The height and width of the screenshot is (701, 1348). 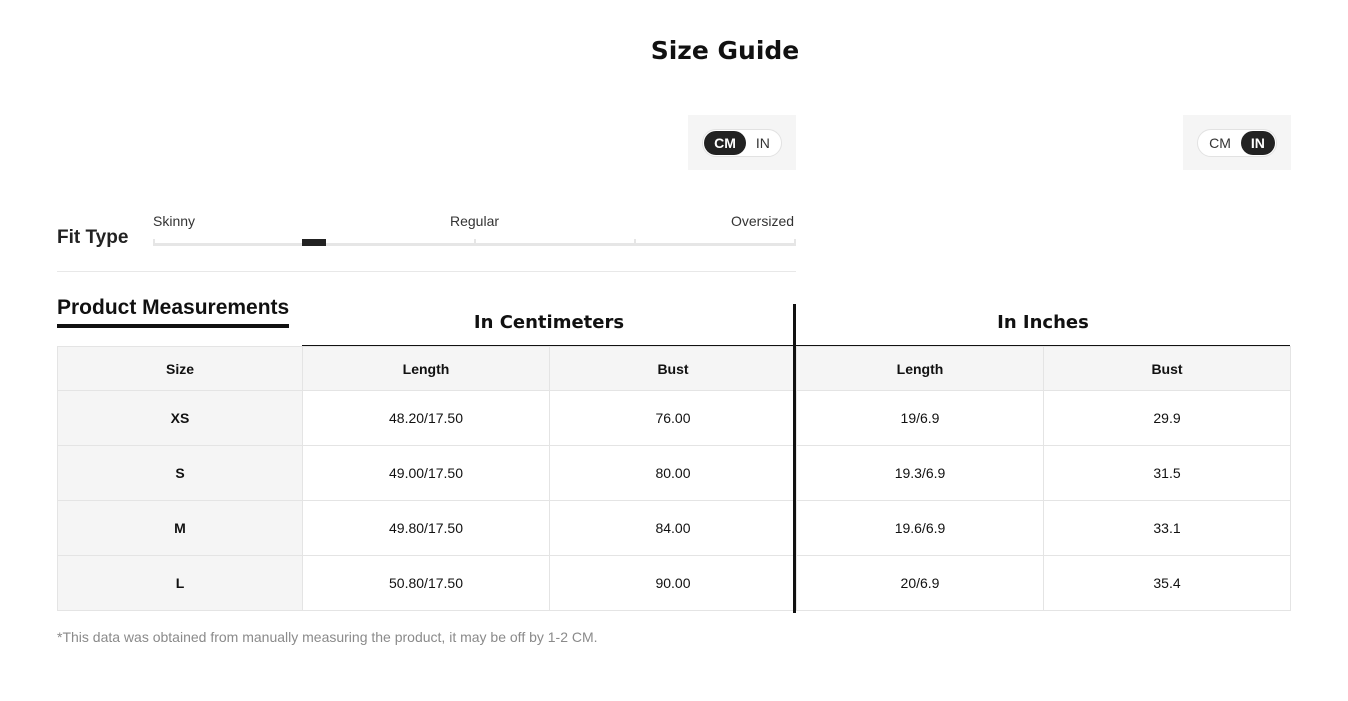 What do you see at coordinates (180, 583) in the screenshot?
I see `size-cell: L` at bounding box center [180, 583].